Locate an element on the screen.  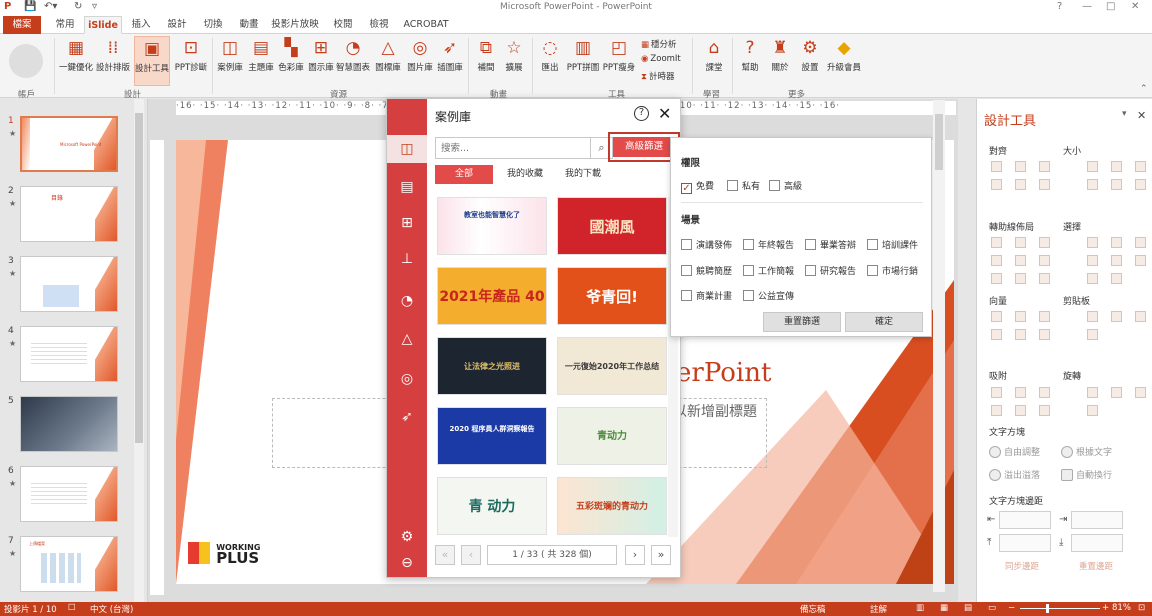
tab-transitions: 切換 is located at coordinates (213, 25).